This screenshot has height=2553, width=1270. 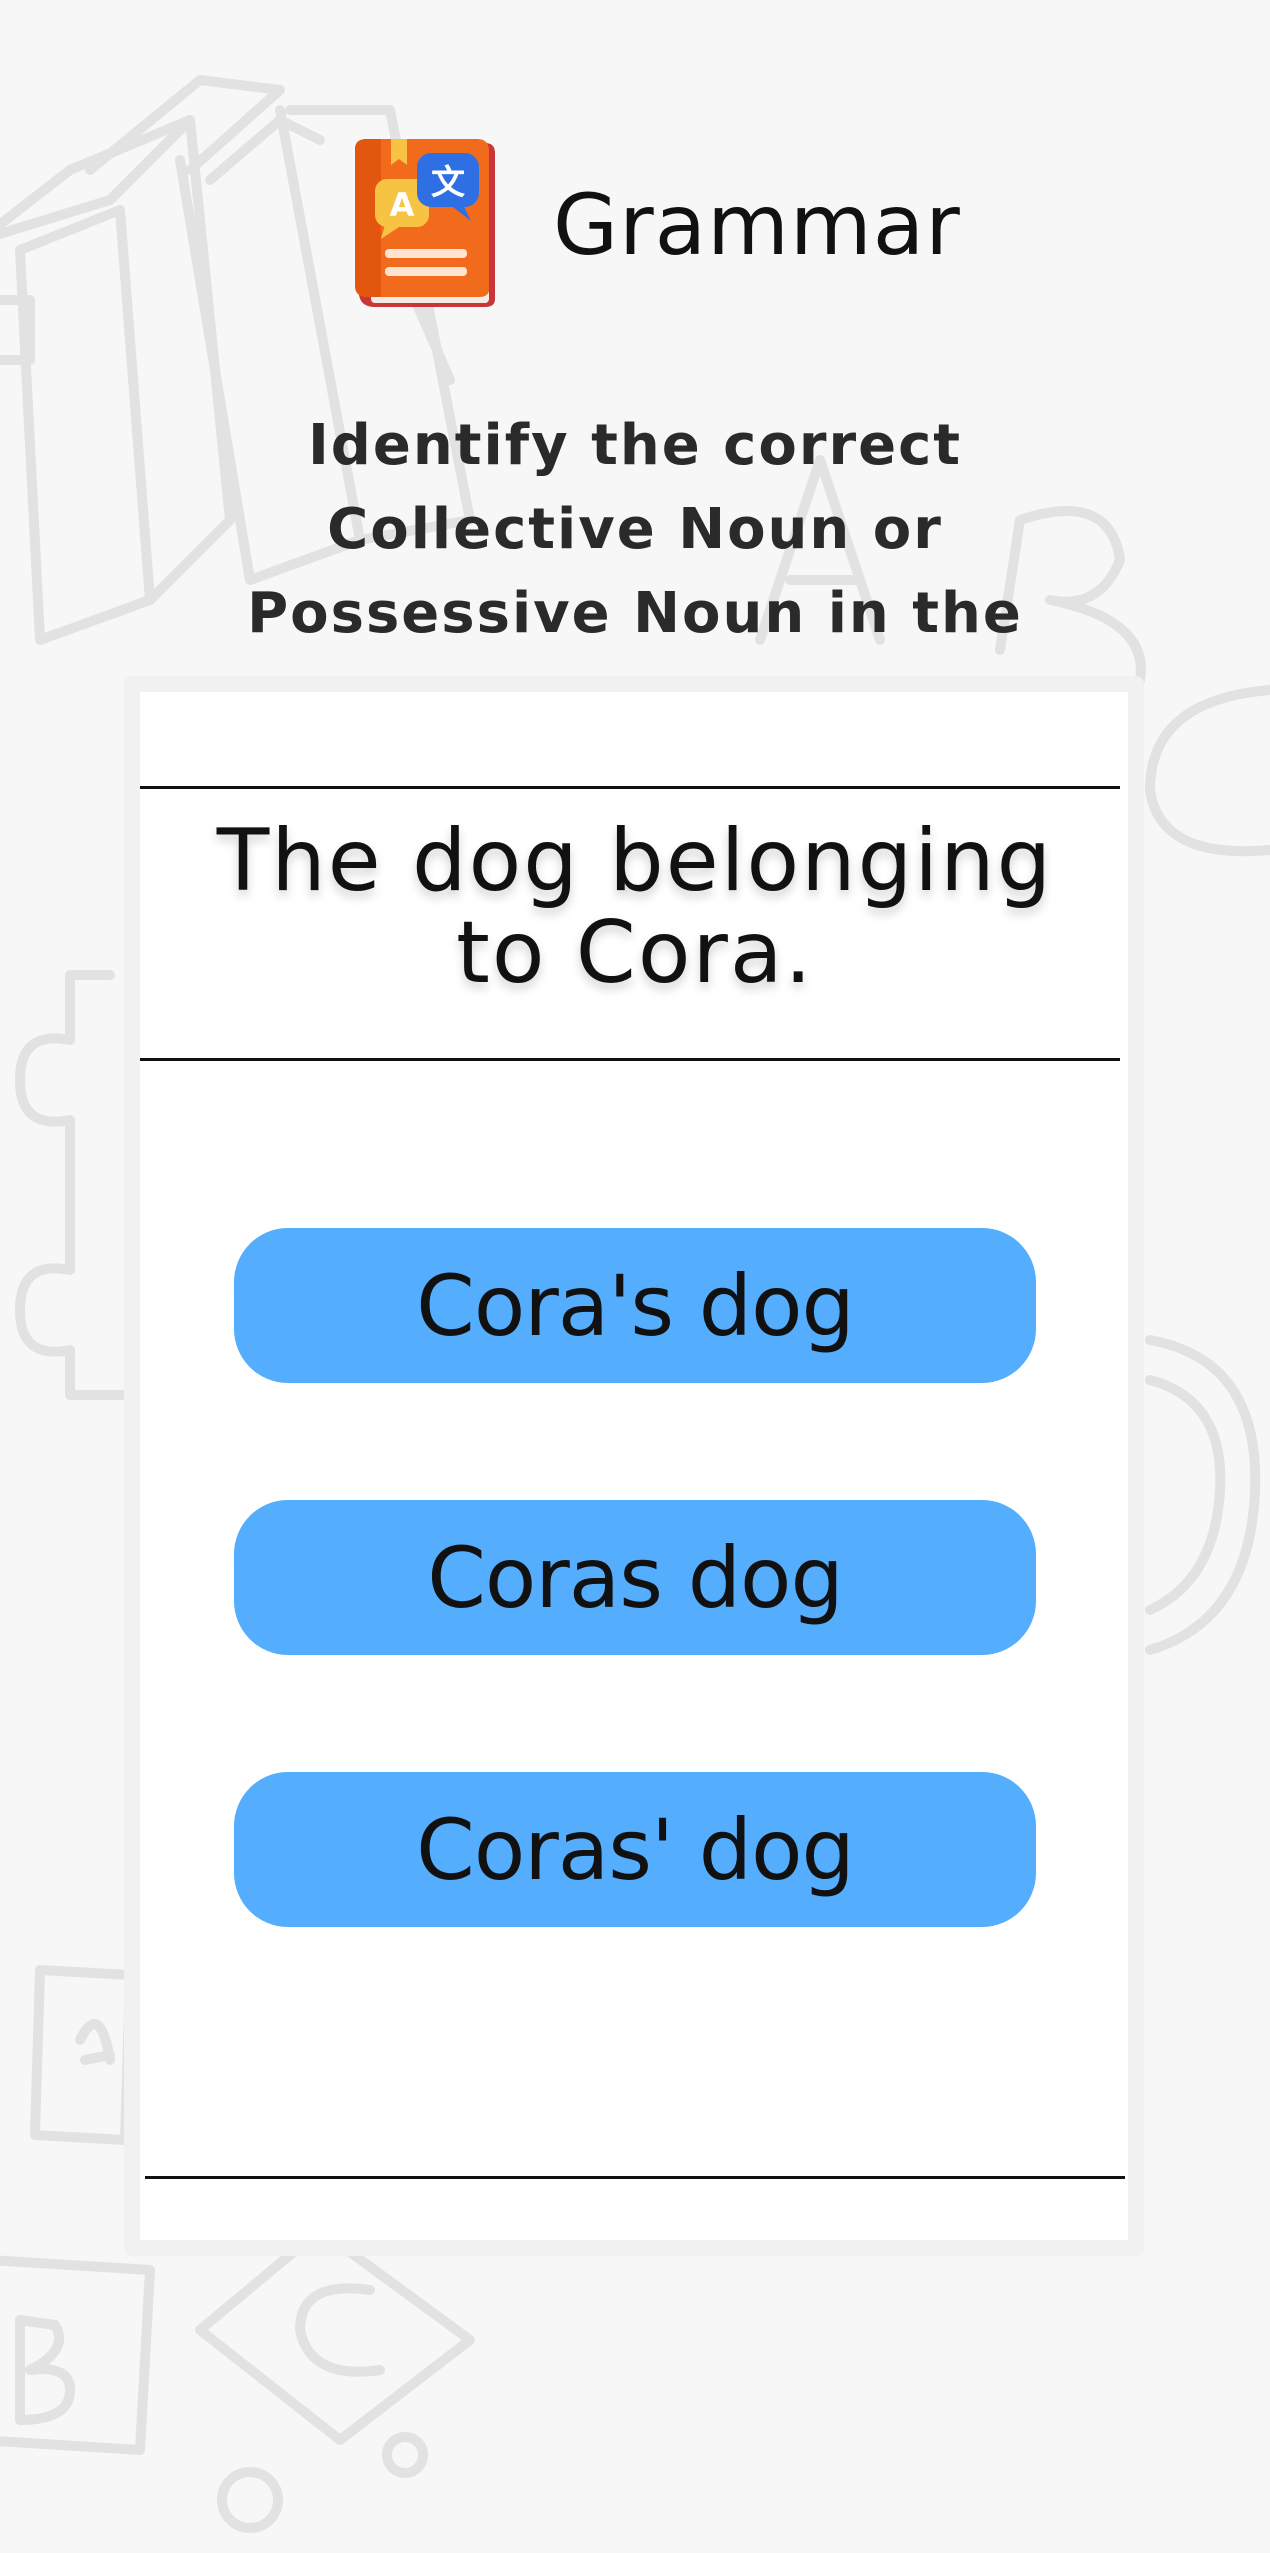 What do you see at coordinates (635, 1577) in the screenshot?
I see `option-button-2: Coras dog` at bounding box center [635, 1577].